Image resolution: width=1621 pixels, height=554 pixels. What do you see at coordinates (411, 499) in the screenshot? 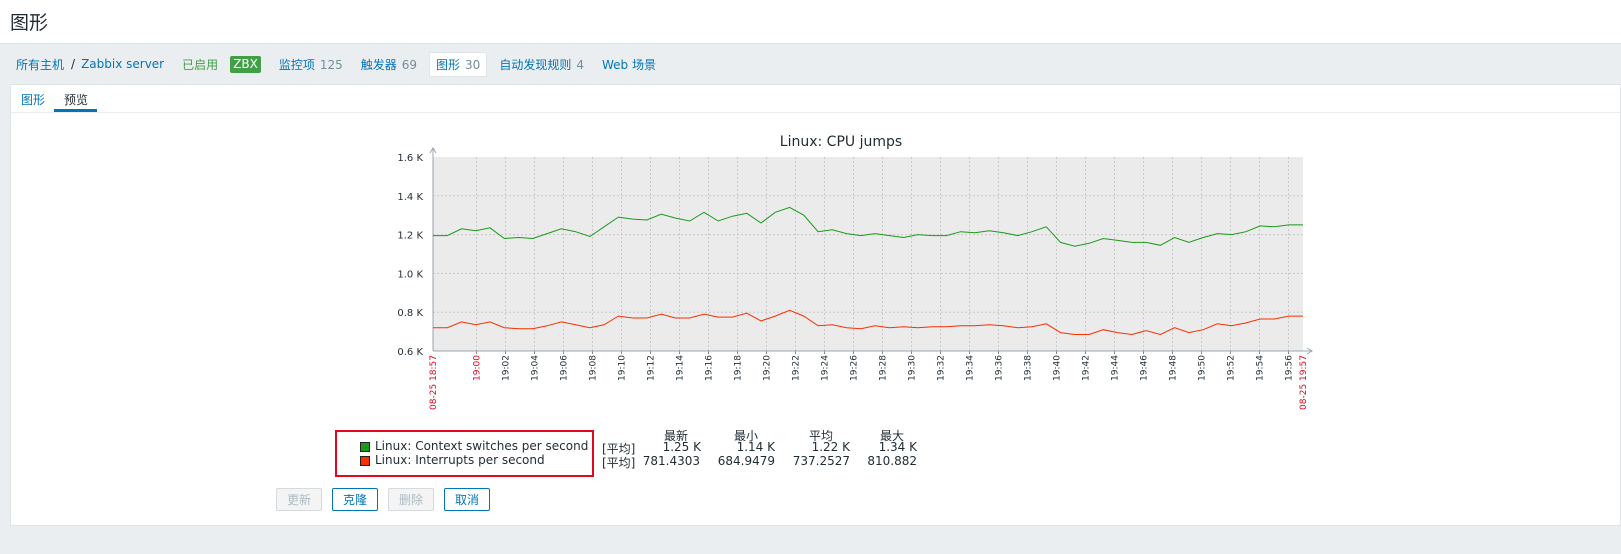
I see `delete-button: 删除` at bounding box center [411, 499].